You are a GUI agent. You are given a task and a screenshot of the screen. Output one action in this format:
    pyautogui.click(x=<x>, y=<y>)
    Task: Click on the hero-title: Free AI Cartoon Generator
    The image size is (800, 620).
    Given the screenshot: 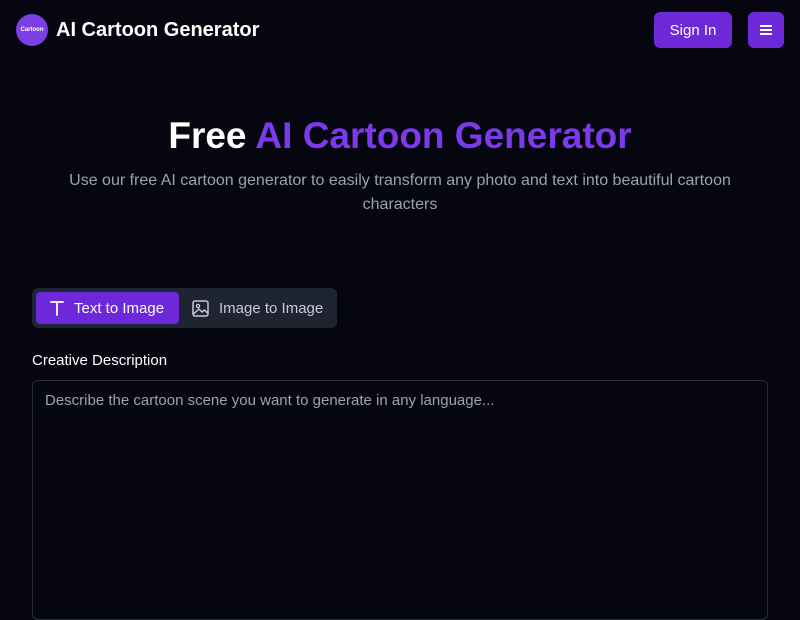 What is the action you would take?
    pyautogui.click(x=400, y=136)
    